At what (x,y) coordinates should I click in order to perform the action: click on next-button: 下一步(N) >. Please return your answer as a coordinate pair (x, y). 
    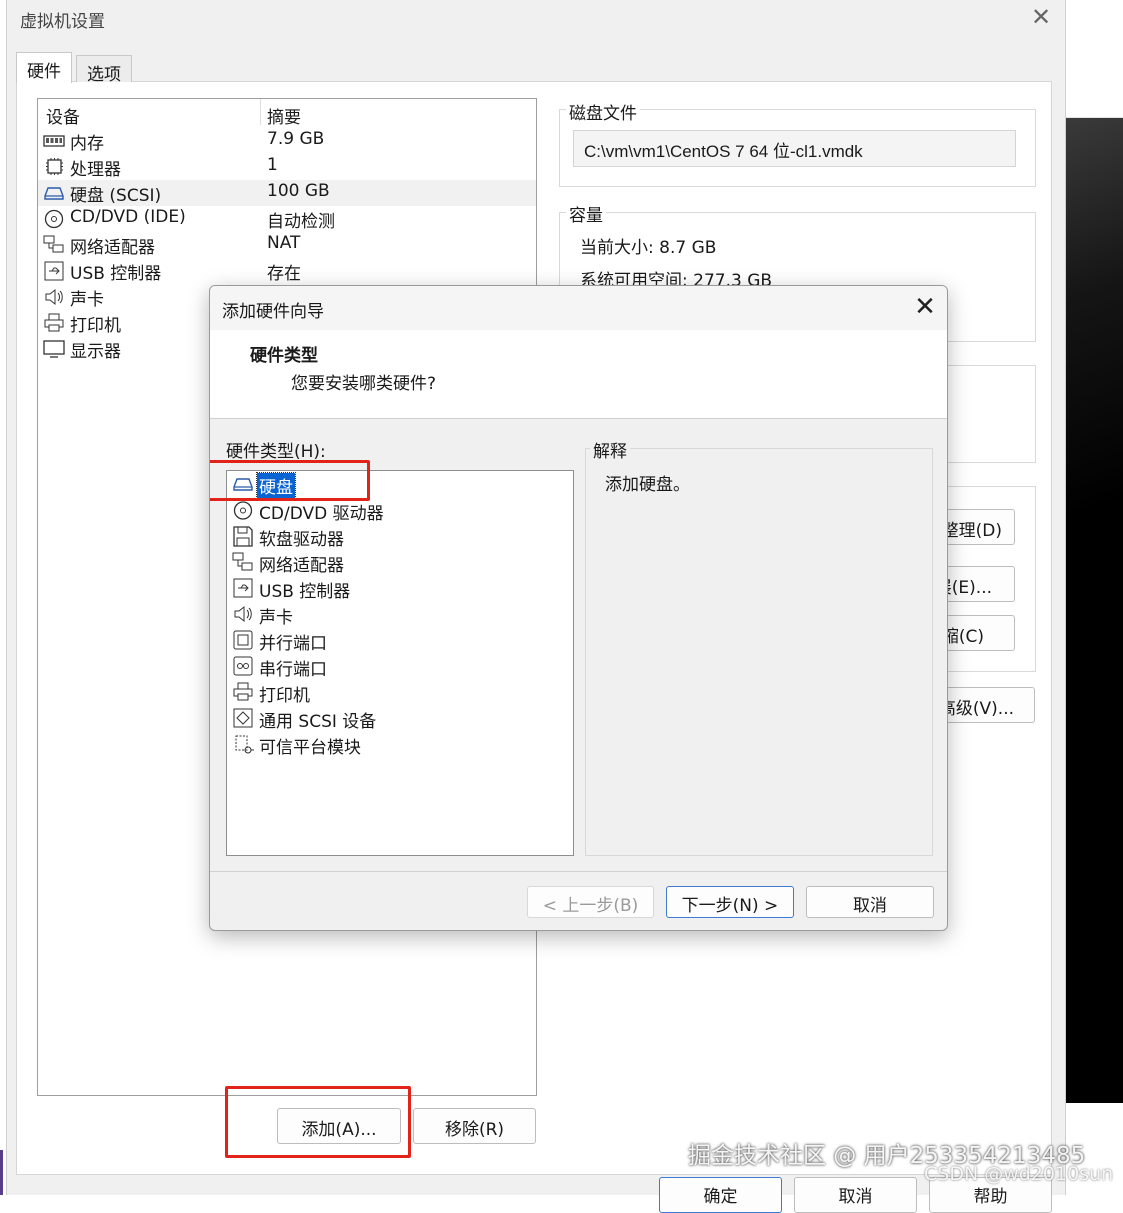
    Looking at the image, I should click on (730, 902).